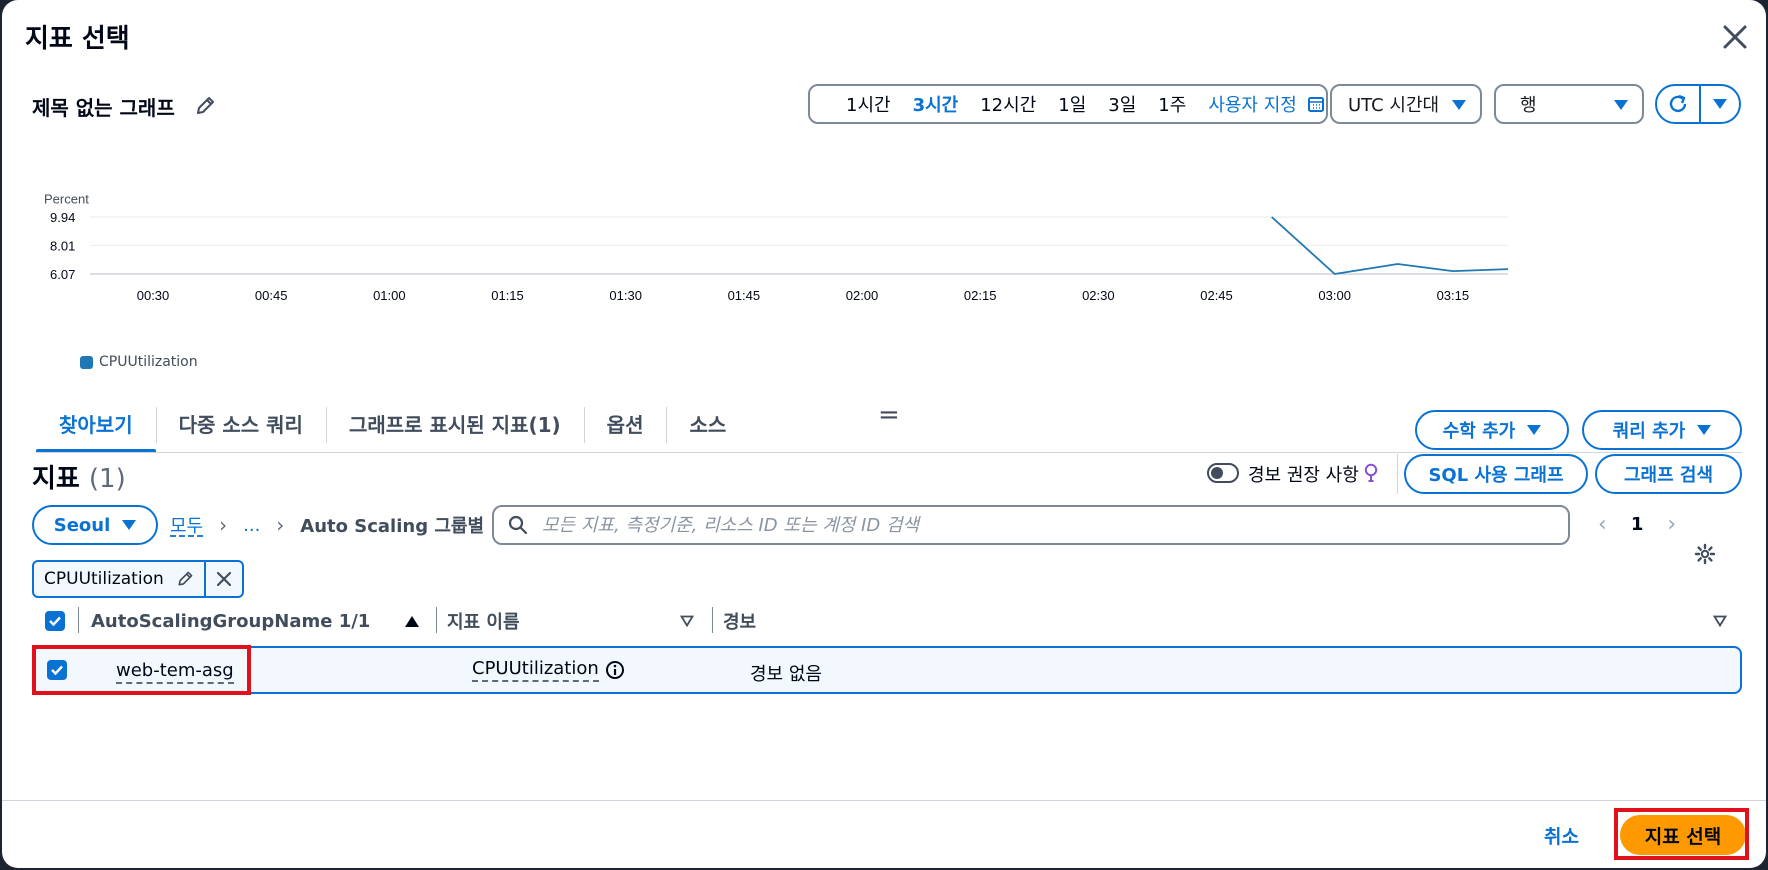 The height and width of the screenshot is (870, 1768). What do you see at coordinates (148, 362) in the screenshot?
I see `legend-label: CPUUtilization` at bounding box center [148, 362].